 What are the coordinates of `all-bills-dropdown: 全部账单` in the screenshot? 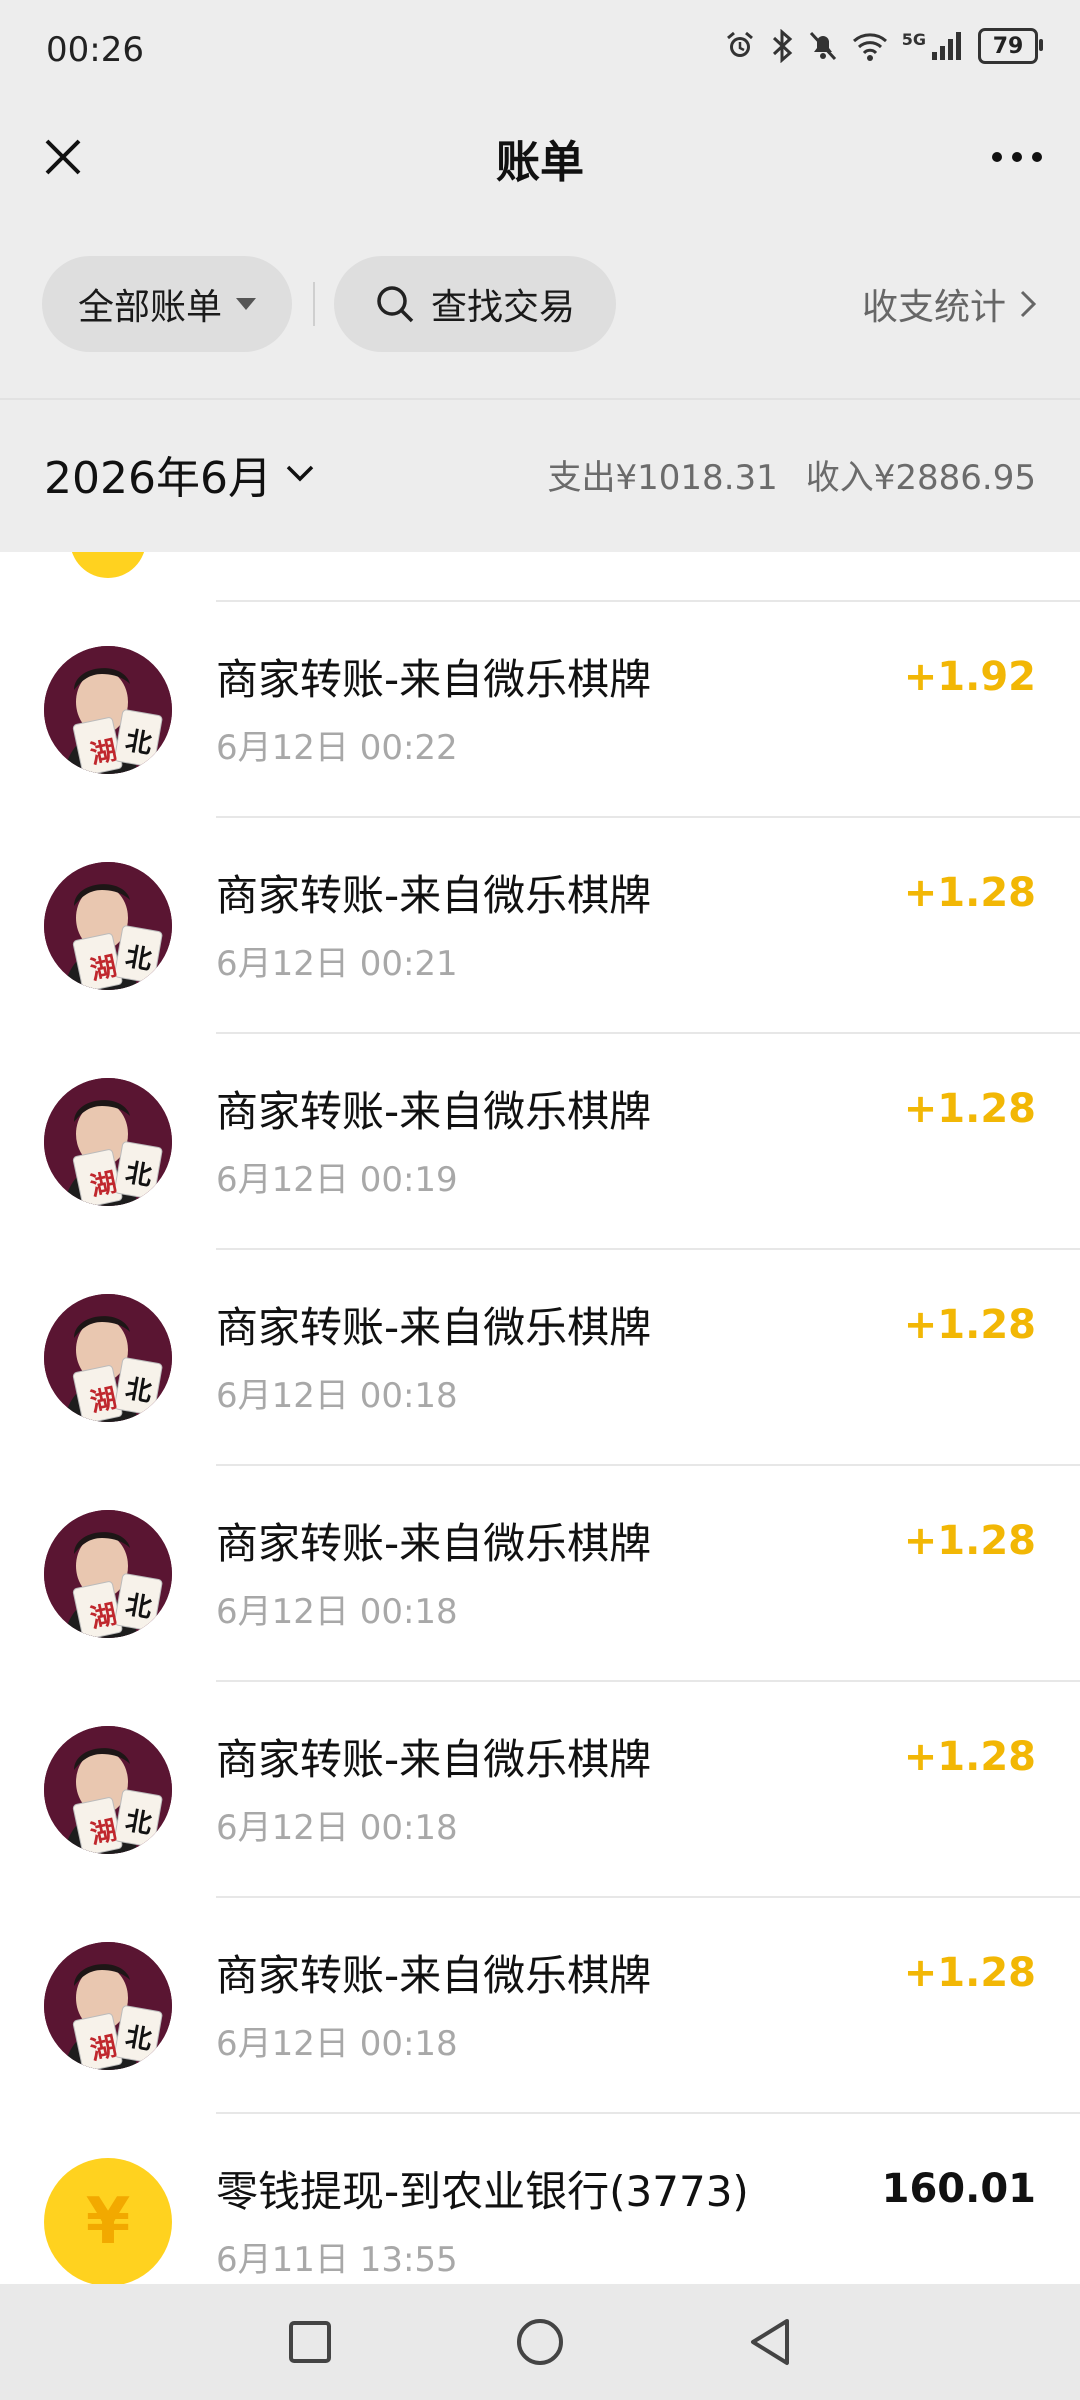 It's located at (167, 304).